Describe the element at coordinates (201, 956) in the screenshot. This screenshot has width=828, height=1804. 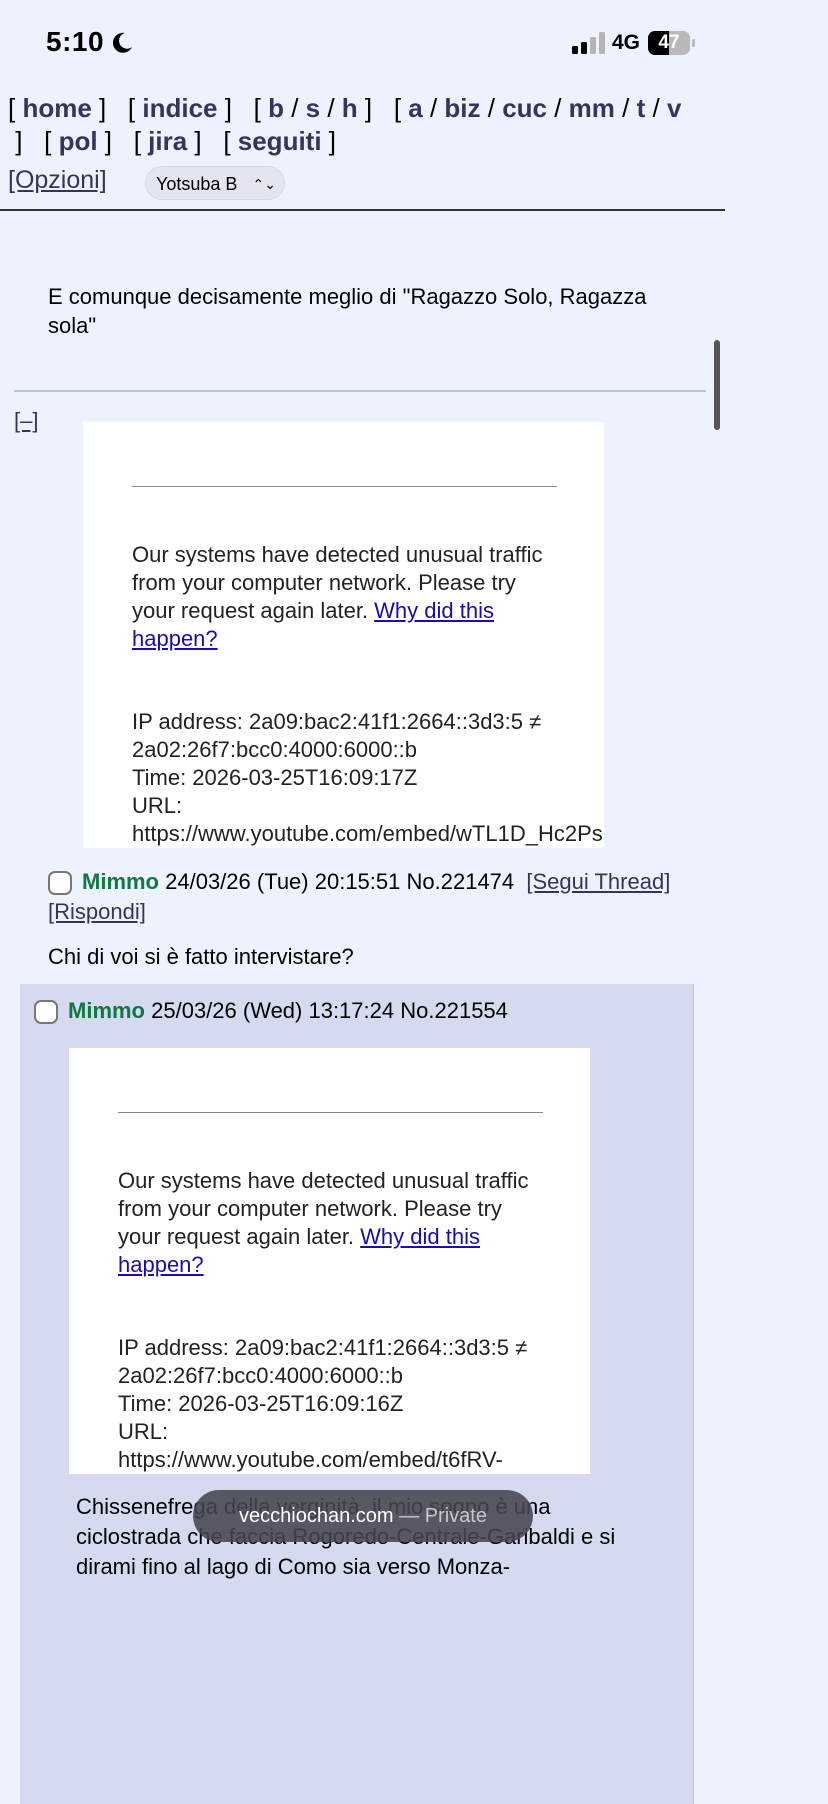
I see `post-comment: Chi di voi si è fatto intervistare?` at that location.